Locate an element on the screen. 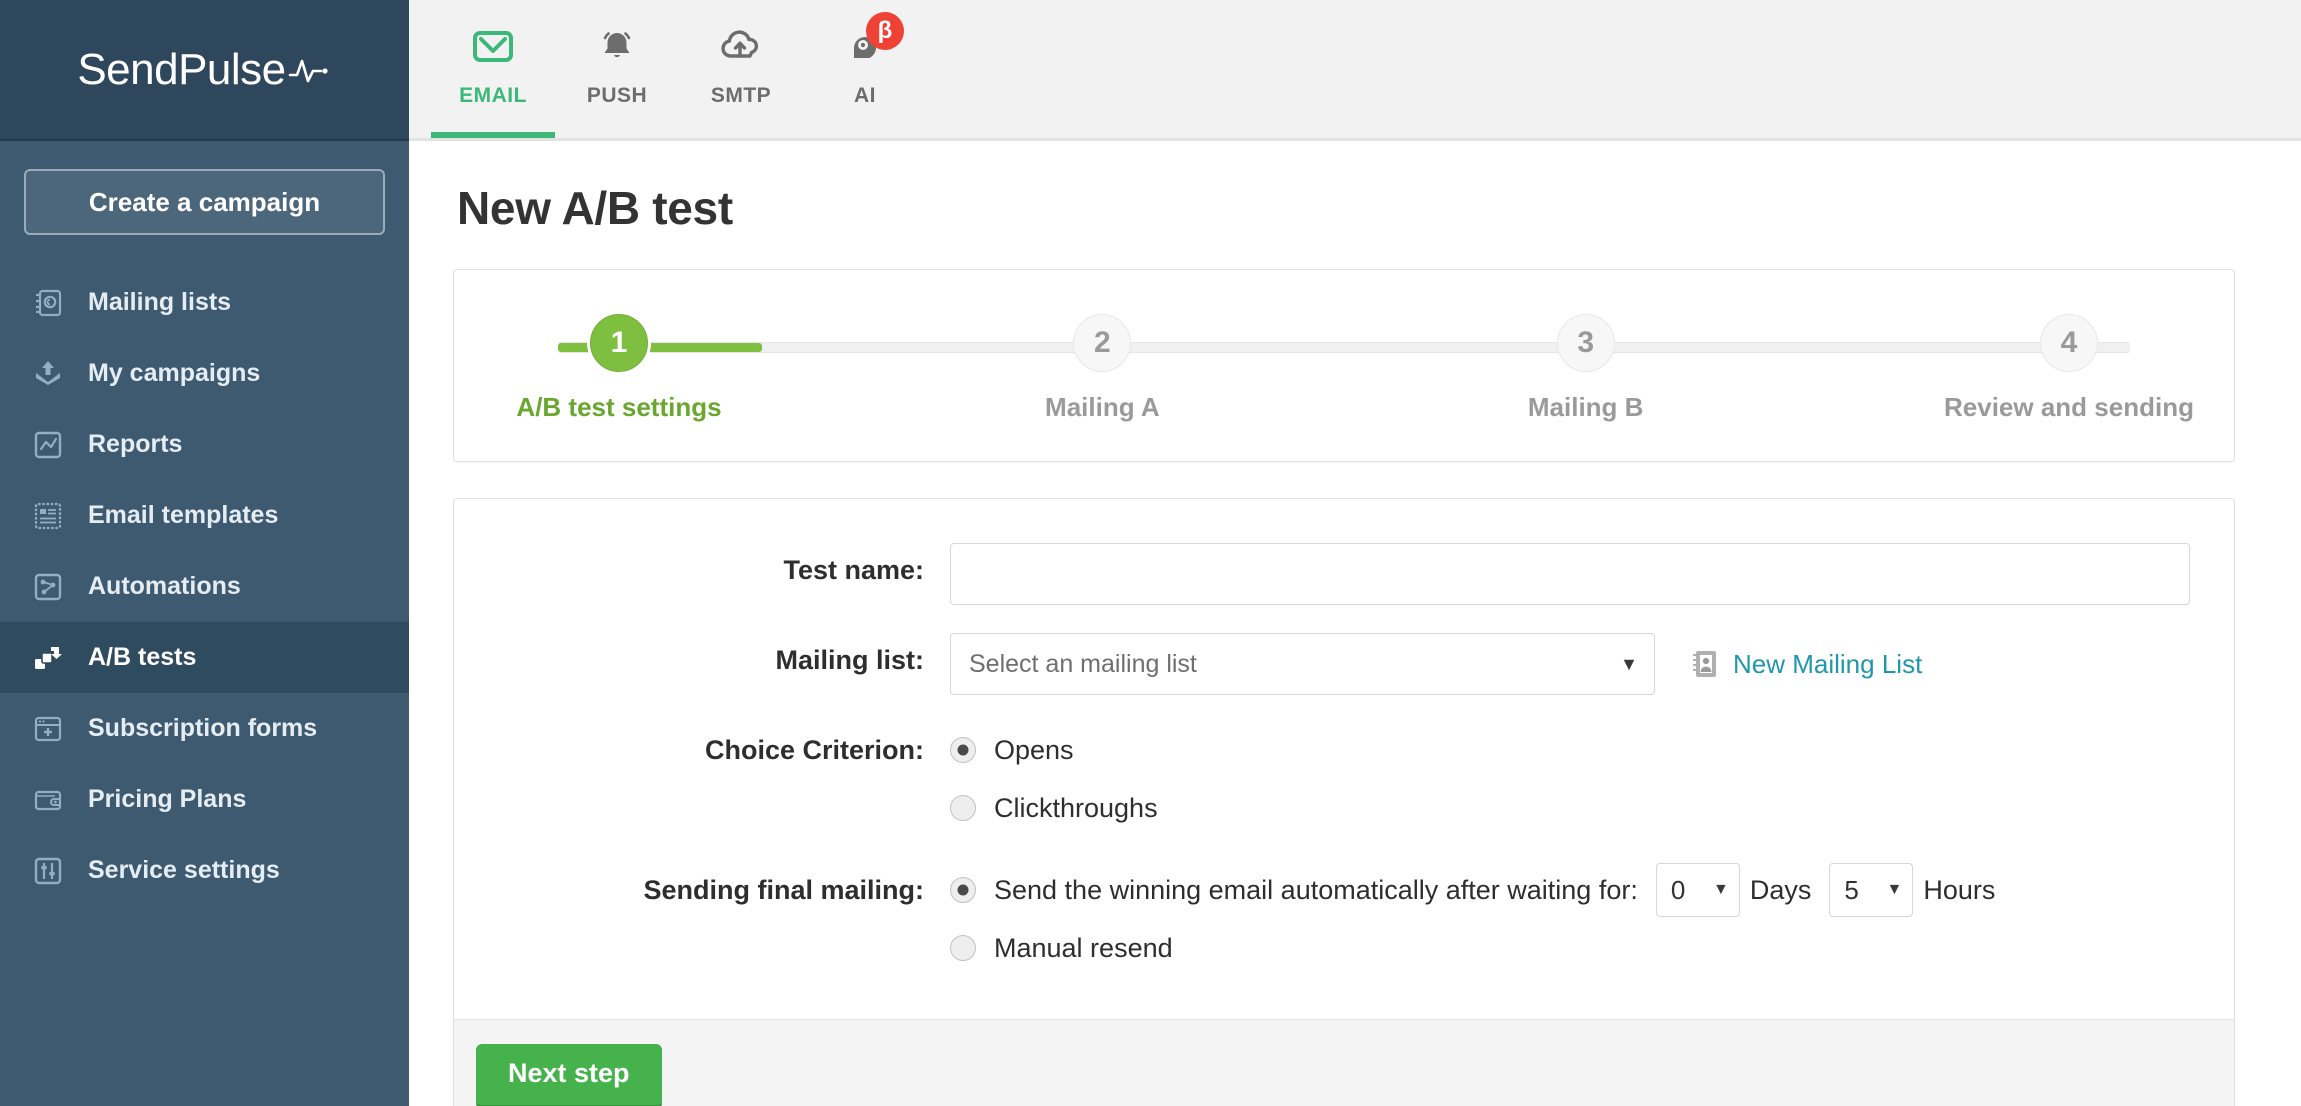 The height and width of the screenshot is (1106, 2301). step-3: 3 Mailing B is located at coordinates (1586, 368).